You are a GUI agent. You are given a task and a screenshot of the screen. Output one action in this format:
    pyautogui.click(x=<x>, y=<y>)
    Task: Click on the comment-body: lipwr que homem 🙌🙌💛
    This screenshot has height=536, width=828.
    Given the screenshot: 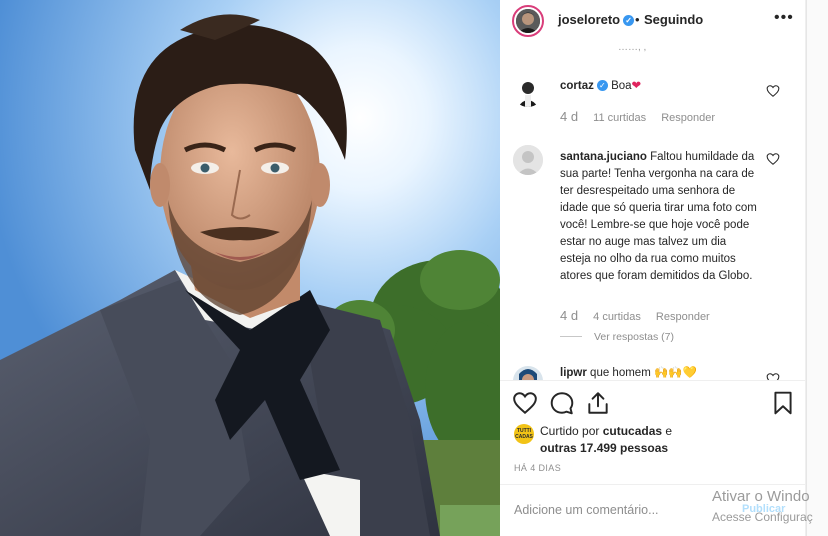 What is the action you would take?
    pyautogui.click(x=675, y=372)
    